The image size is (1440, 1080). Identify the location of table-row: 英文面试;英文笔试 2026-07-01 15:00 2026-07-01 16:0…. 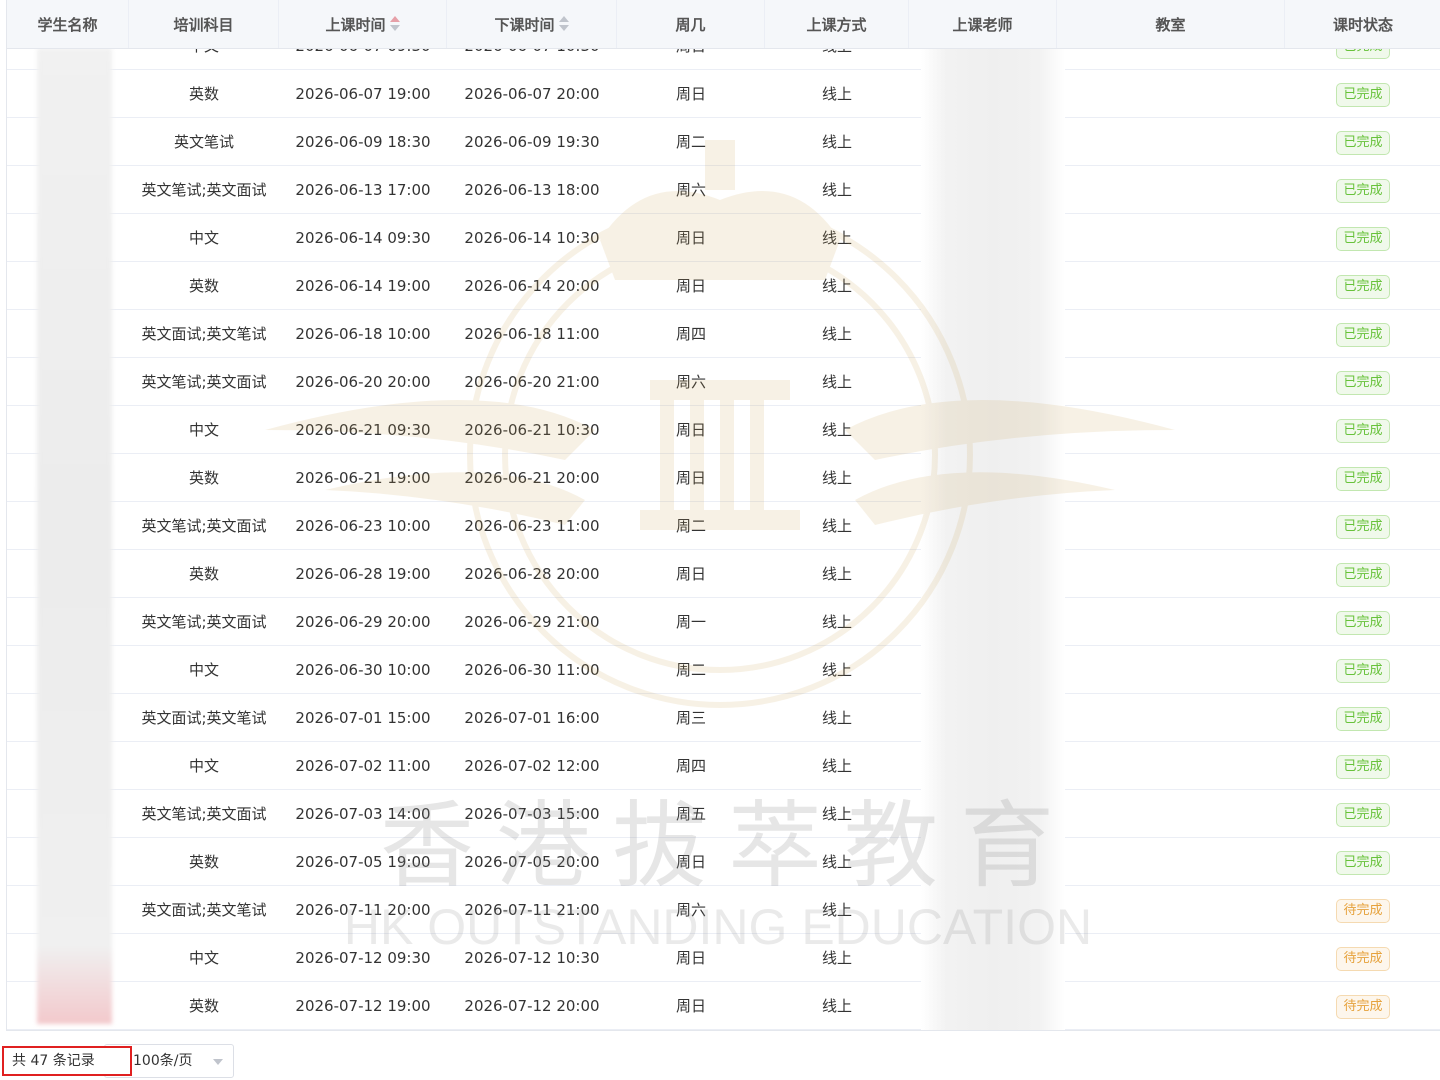
(723, 718).